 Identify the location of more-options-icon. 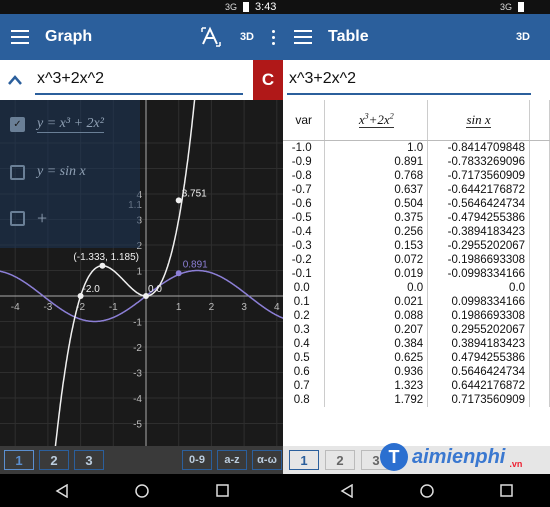
(273, 37).